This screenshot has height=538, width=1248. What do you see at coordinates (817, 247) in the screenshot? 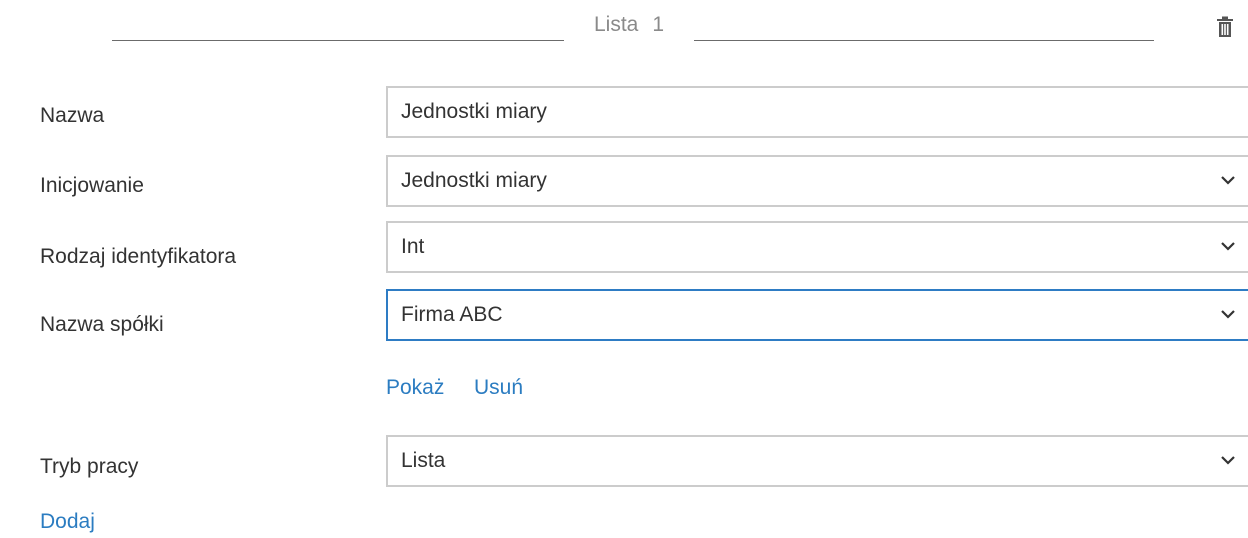
I see `id-type-select: Int` at bounding box center [817, 247].